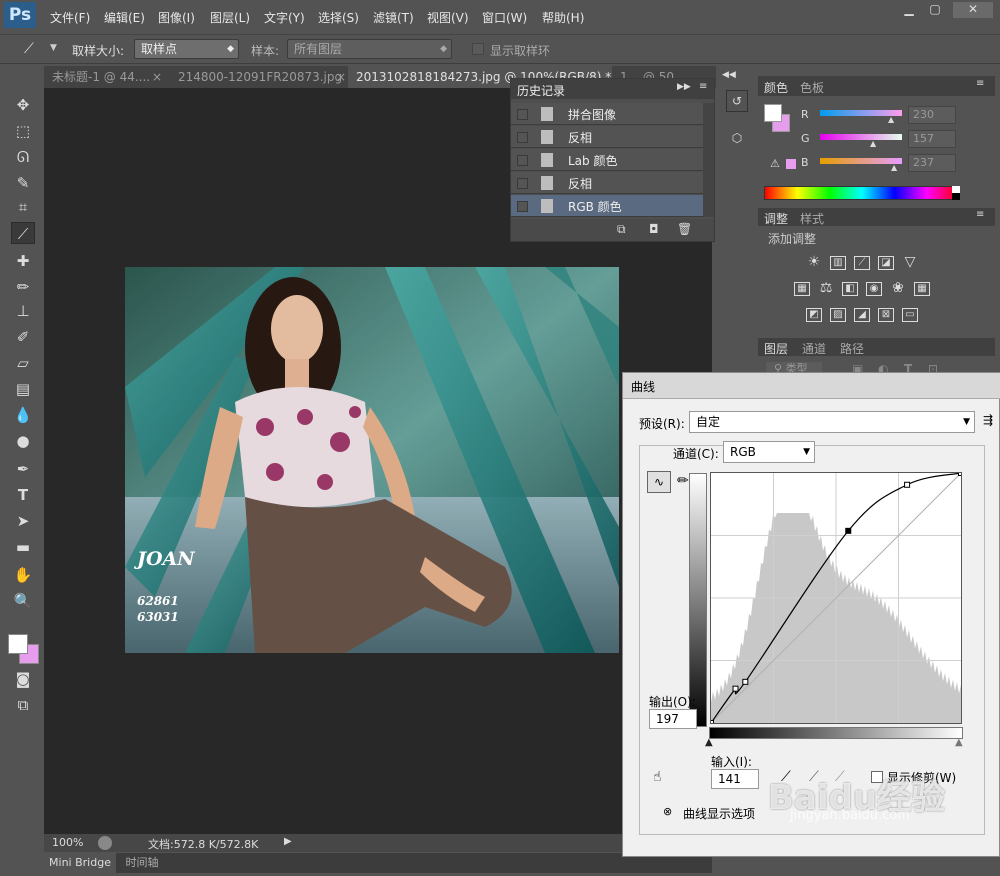  What do you see at coordinates (886, 315) in the screenshot?
I see `selective-color-icon: ⊠` at bounding box center [886, 315].